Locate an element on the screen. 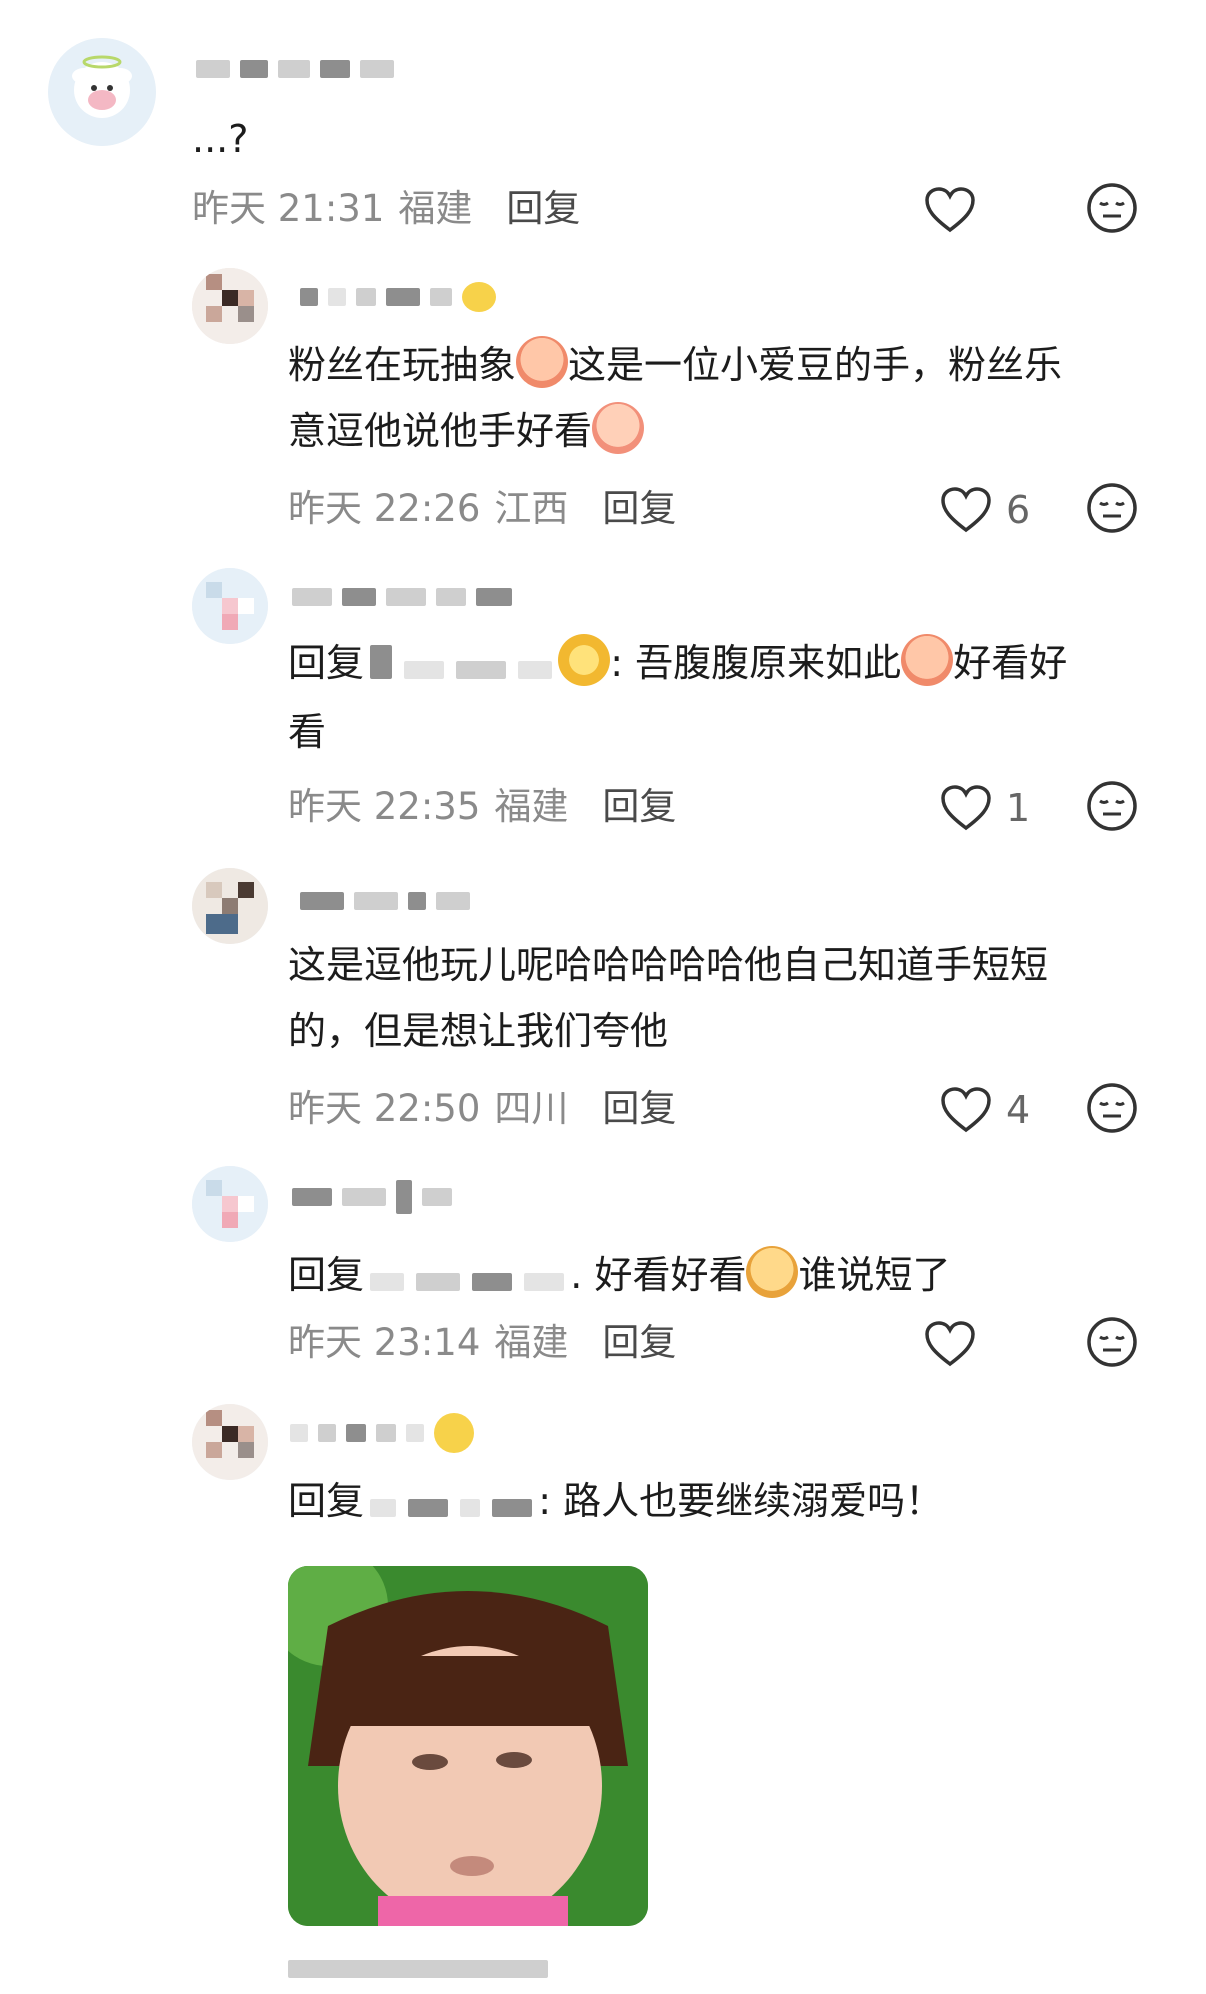 This screenshot has width=1206, height=1994. comment-text: 粉丝在玩抽象 这是一位小爱豆的手，粉丝乐 意逗他说他手好看 is located at coordinates (738, 398).